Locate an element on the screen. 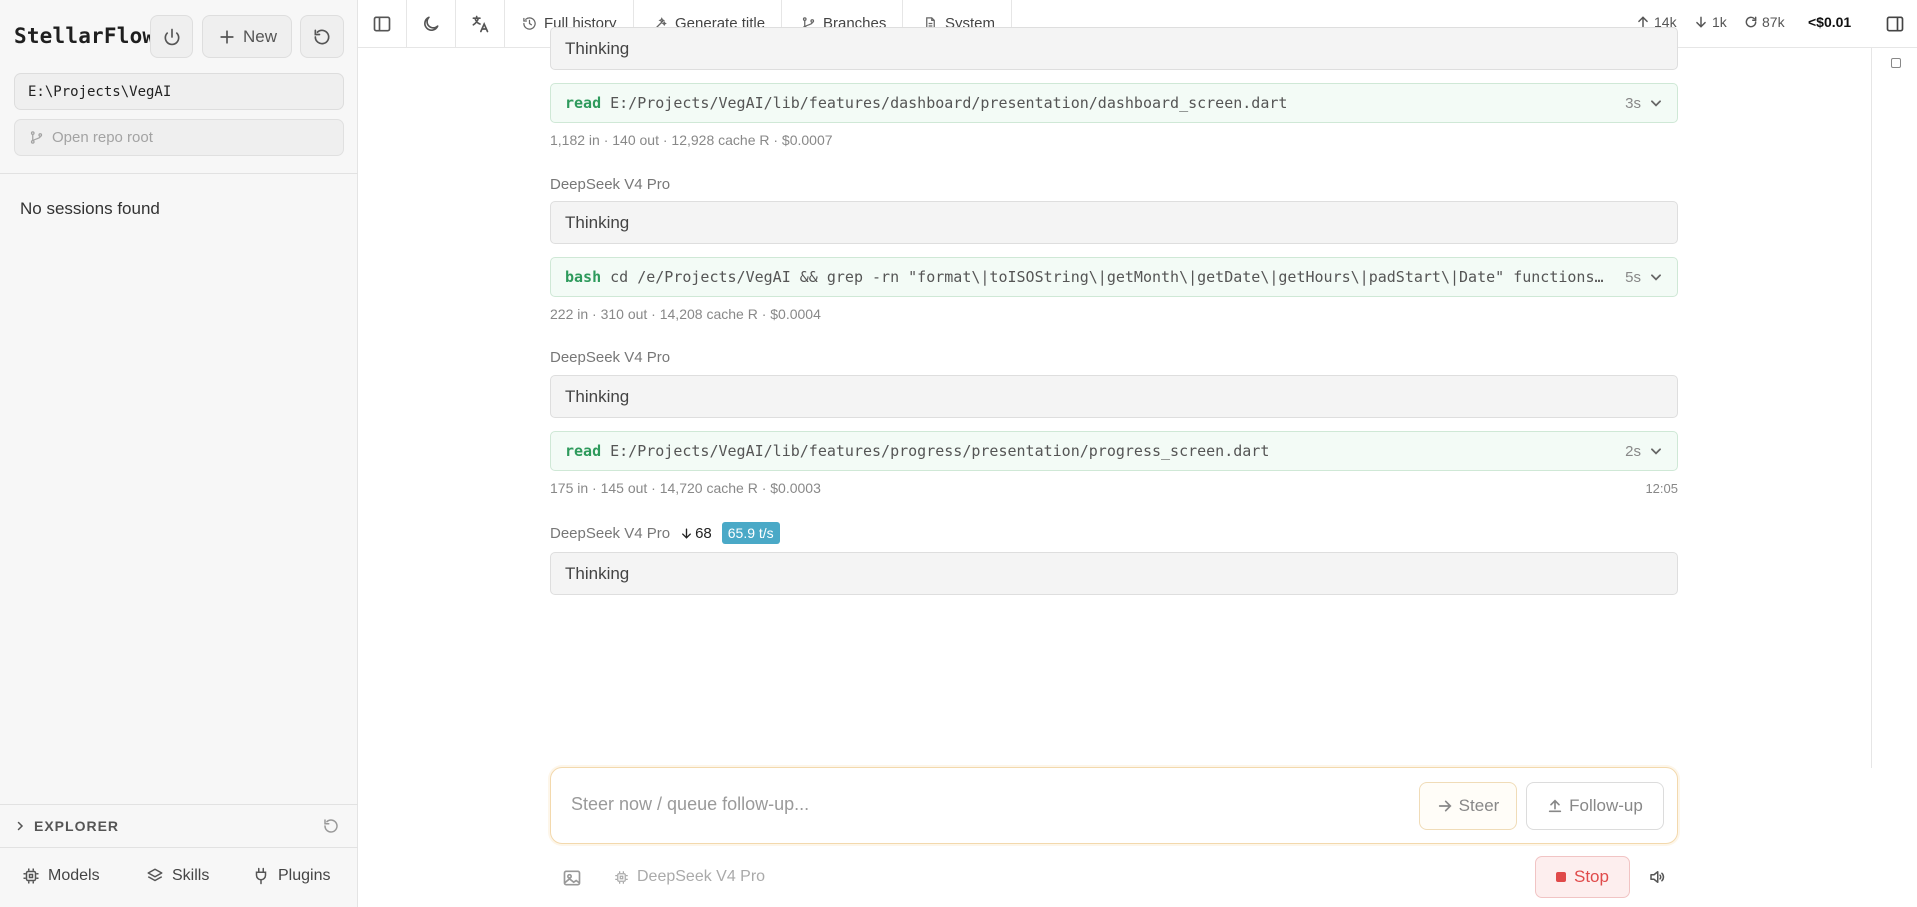 The height and width of the screenshot is (907, 1917). skills-nav-item: Skills is located at coordinates (177, 876).